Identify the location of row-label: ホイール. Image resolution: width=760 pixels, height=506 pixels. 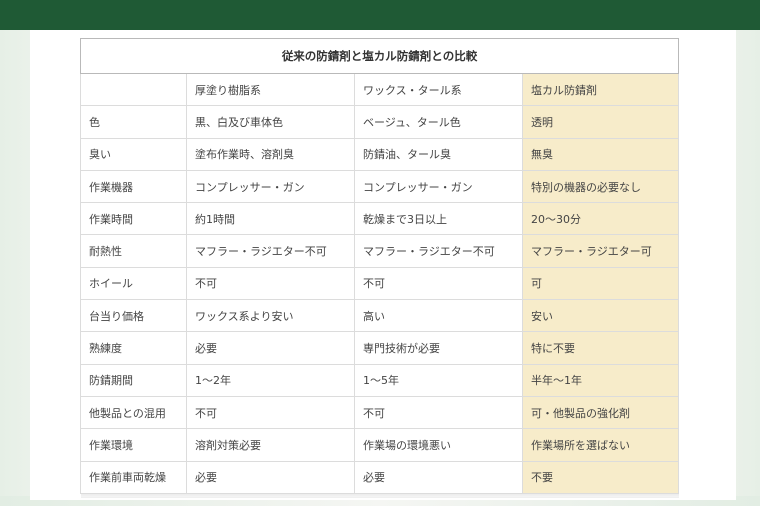
(133, 283).